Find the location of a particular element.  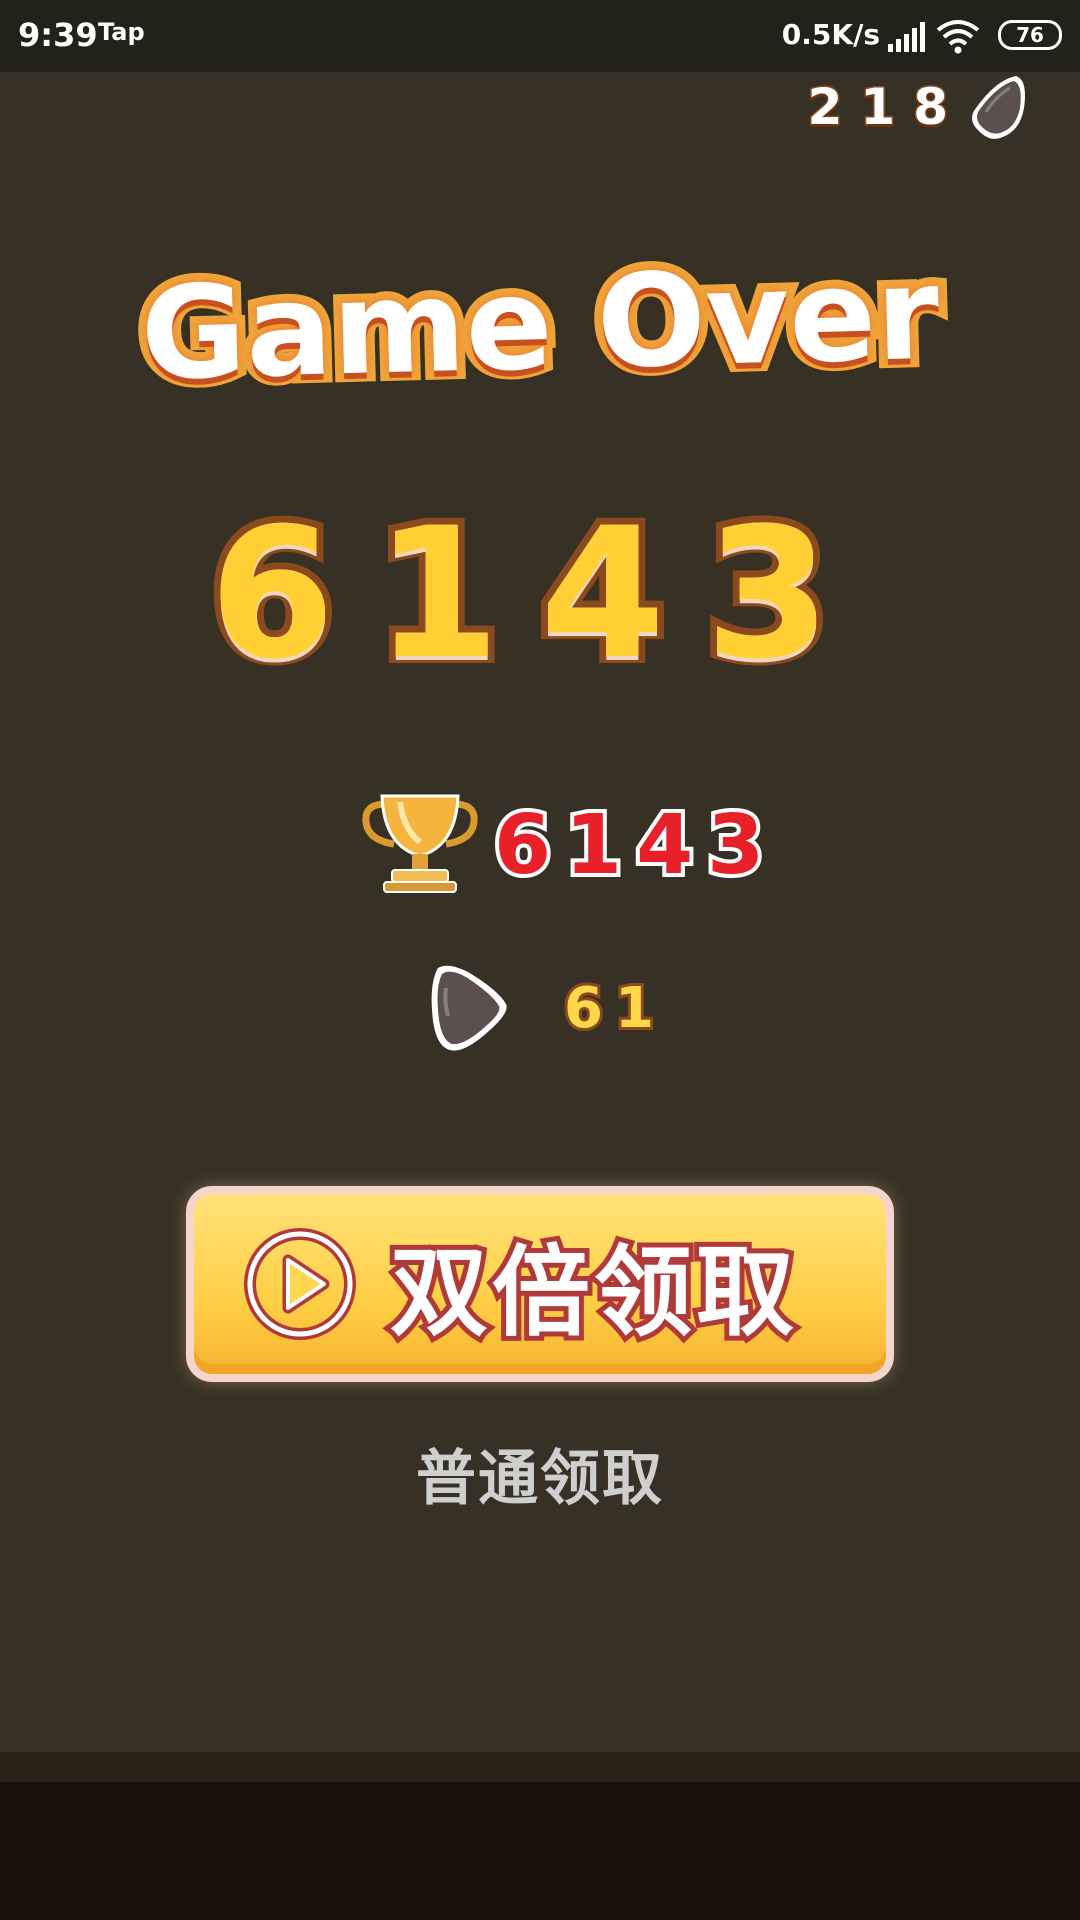

play-icon is located at coordinates (300, 1284).